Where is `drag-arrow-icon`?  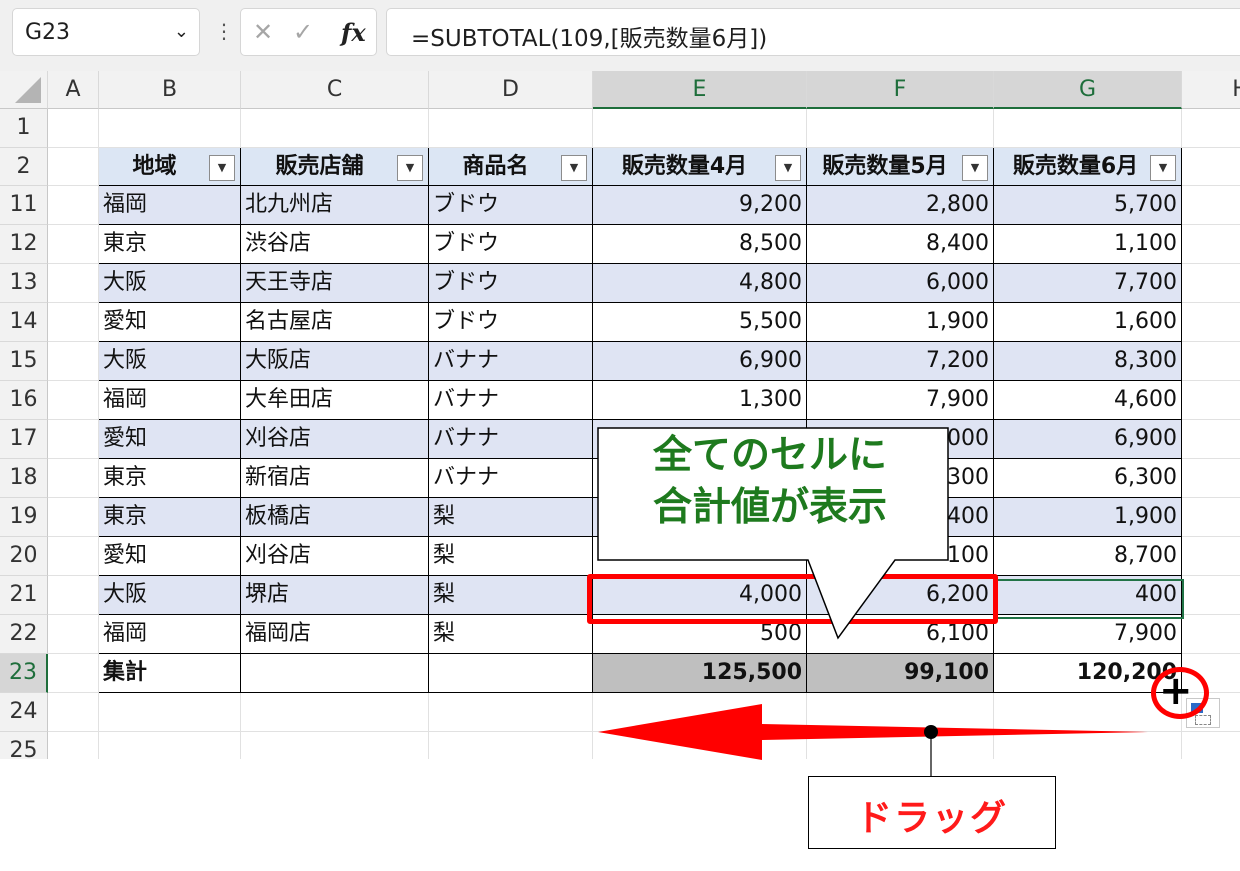
drag-arrow-icon is located at coordinates (873, 732).